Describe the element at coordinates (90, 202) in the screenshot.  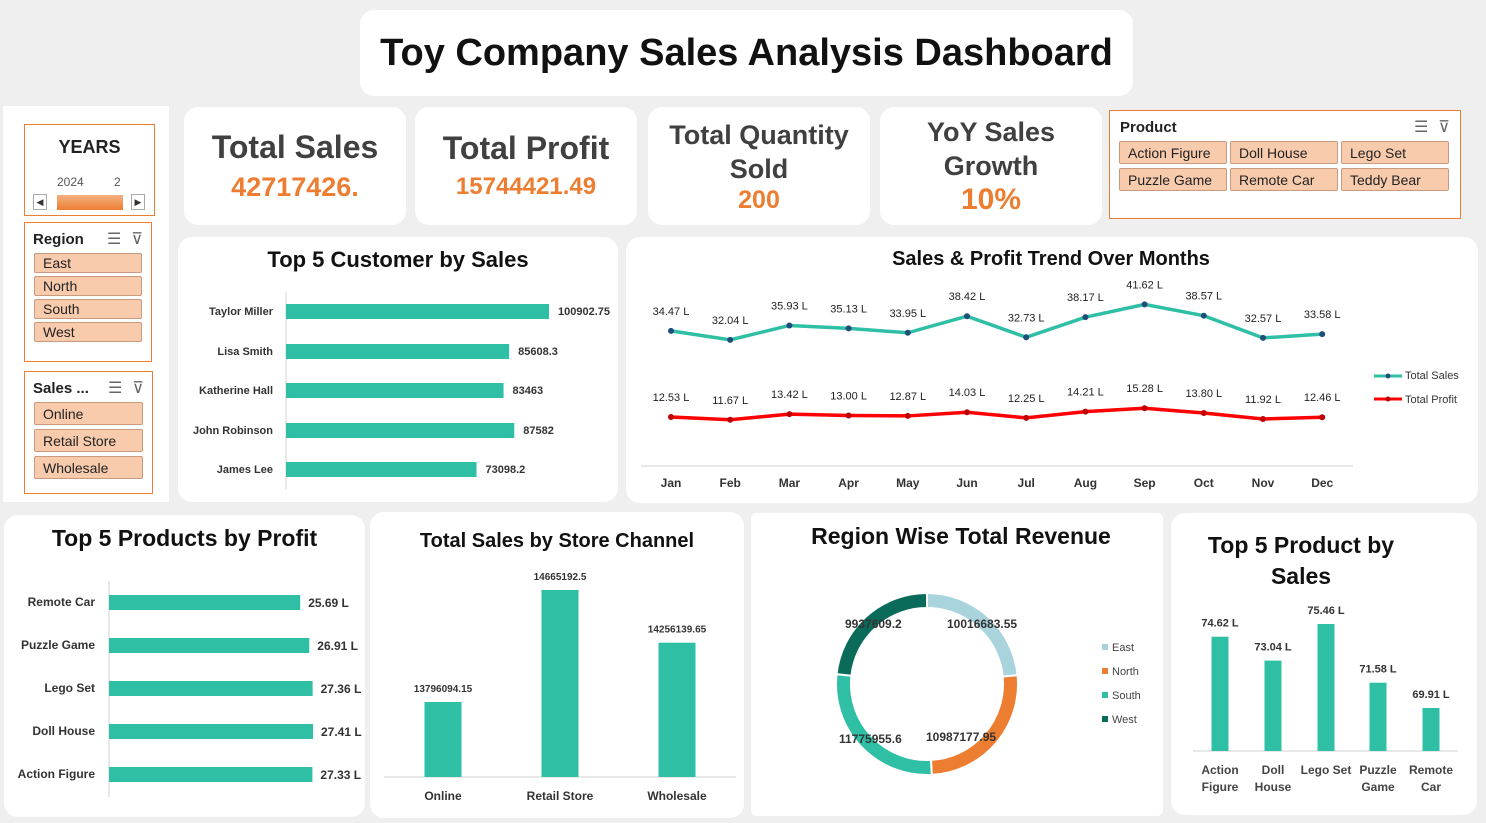
I see `timeline-selected-bar` at that location.